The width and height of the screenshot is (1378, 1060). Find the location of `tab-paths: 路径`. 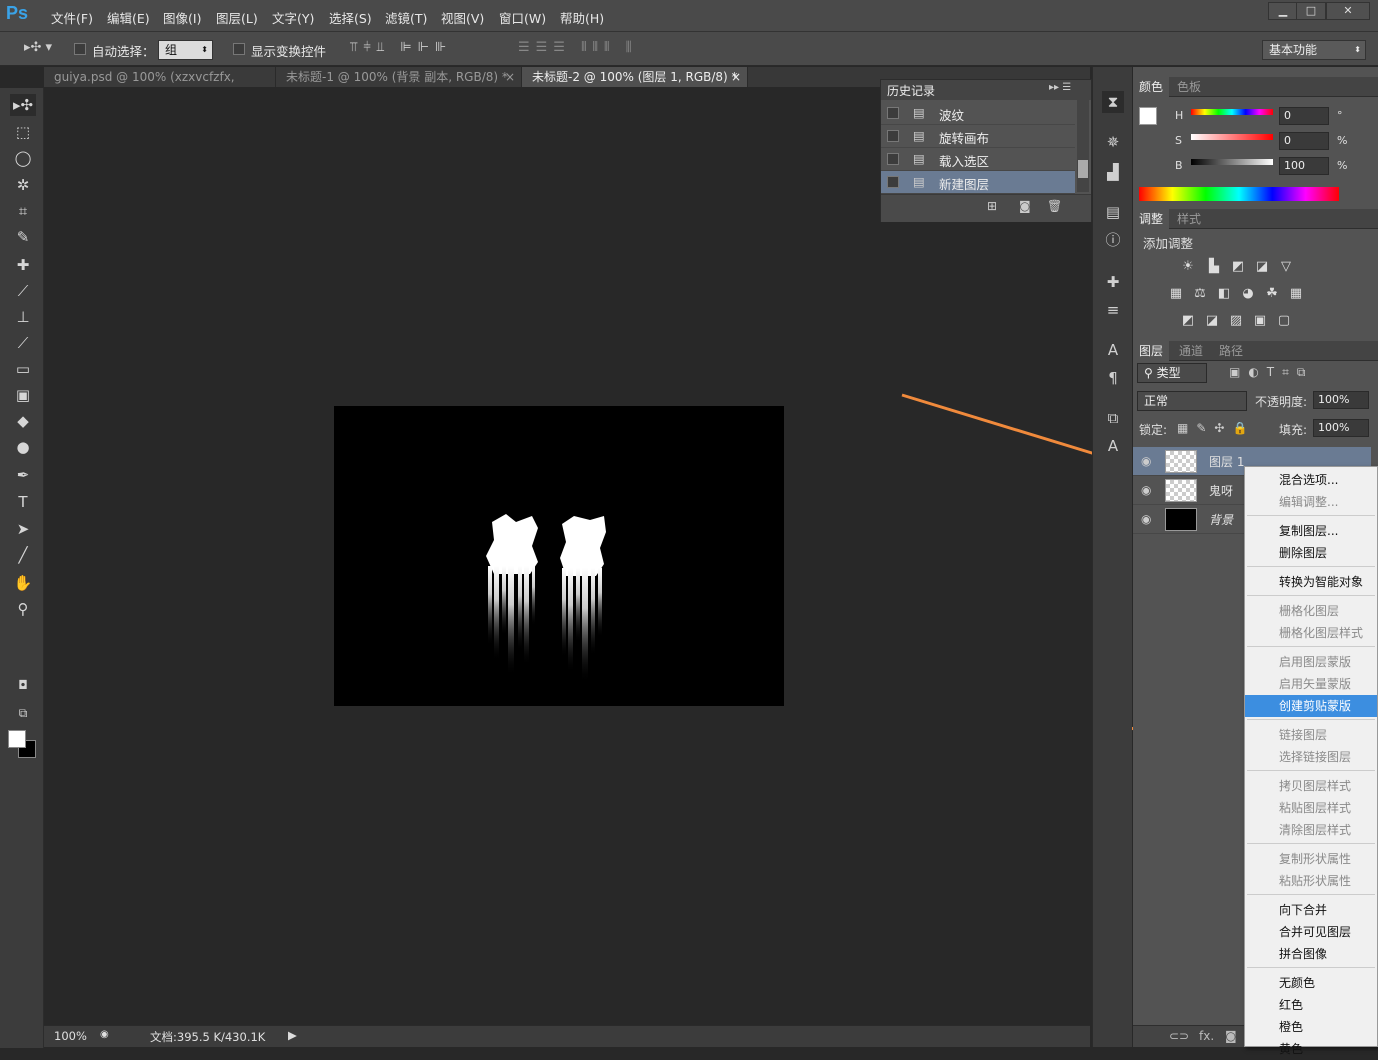

tab-paths: 路径 is located at coordinates (1231, 351).